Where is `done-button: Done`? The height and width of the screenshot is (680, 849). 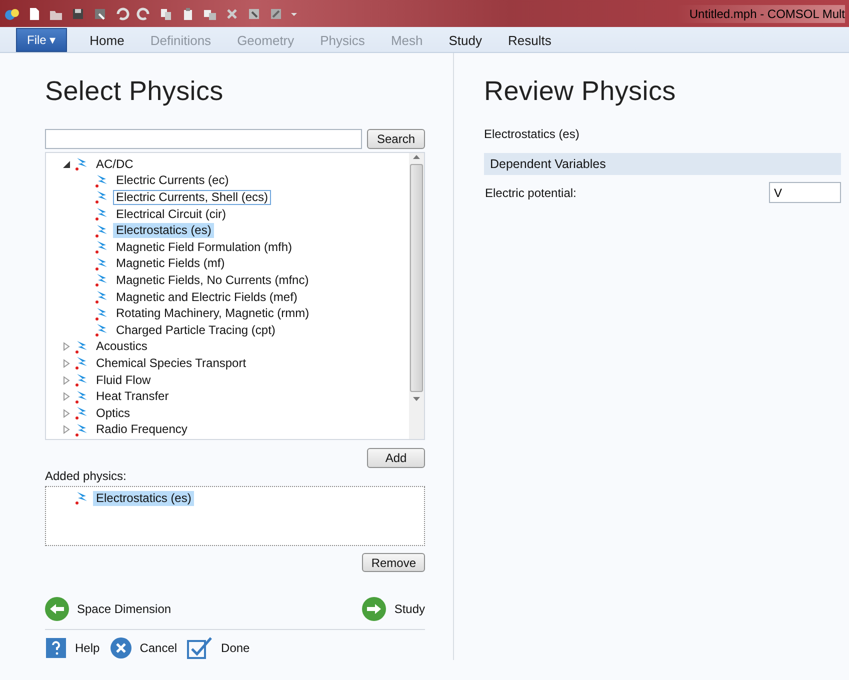 done-button: Done is located at coordinates (235, 648).